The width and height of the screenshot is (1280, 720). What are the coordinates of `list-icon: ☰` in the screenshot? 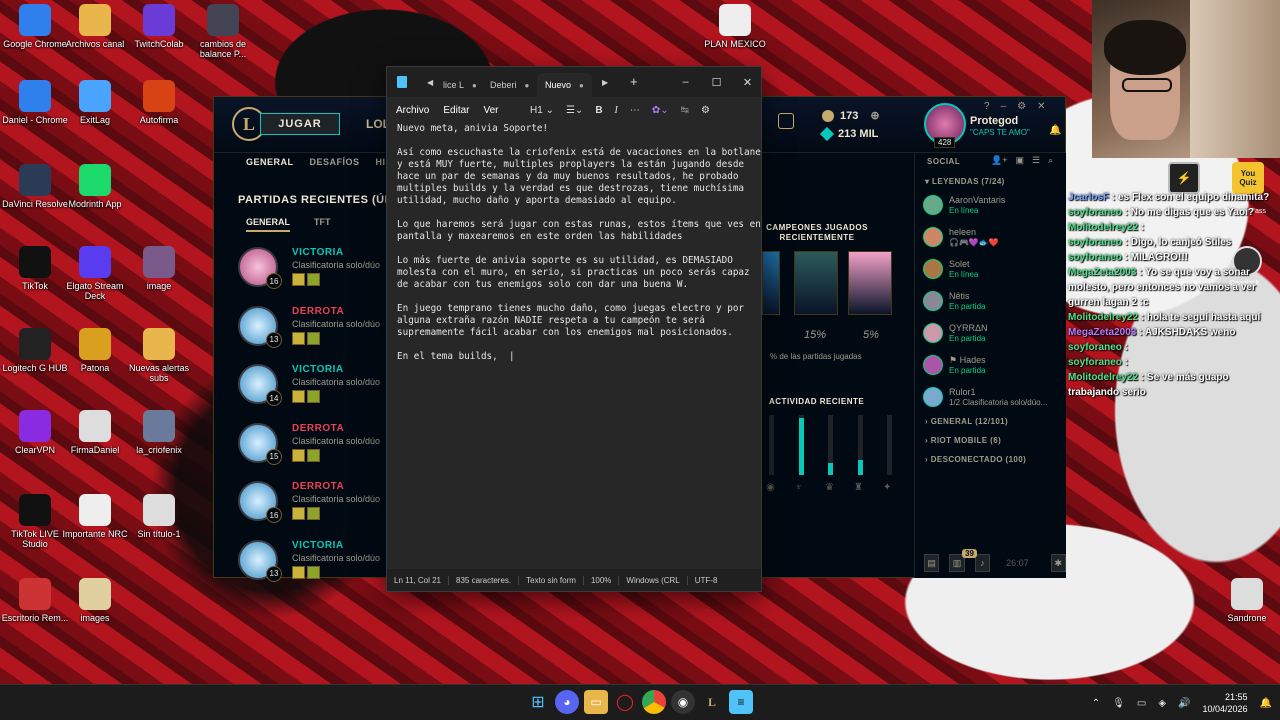 It's located at (1036, 160).